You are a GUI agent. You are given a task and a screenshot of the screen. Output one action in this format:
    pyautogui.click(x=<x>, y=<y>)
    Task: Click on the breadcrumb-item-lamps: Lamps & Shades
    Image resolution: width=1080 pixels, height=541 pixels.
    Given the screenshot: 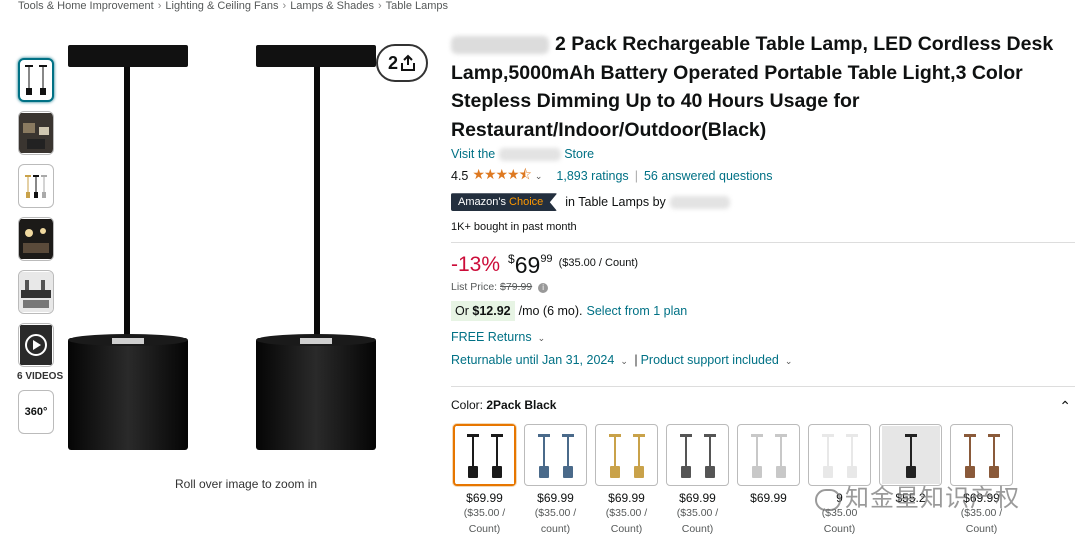 What is the action you would take?
    pyautogui.click(x=332, y=6)
    